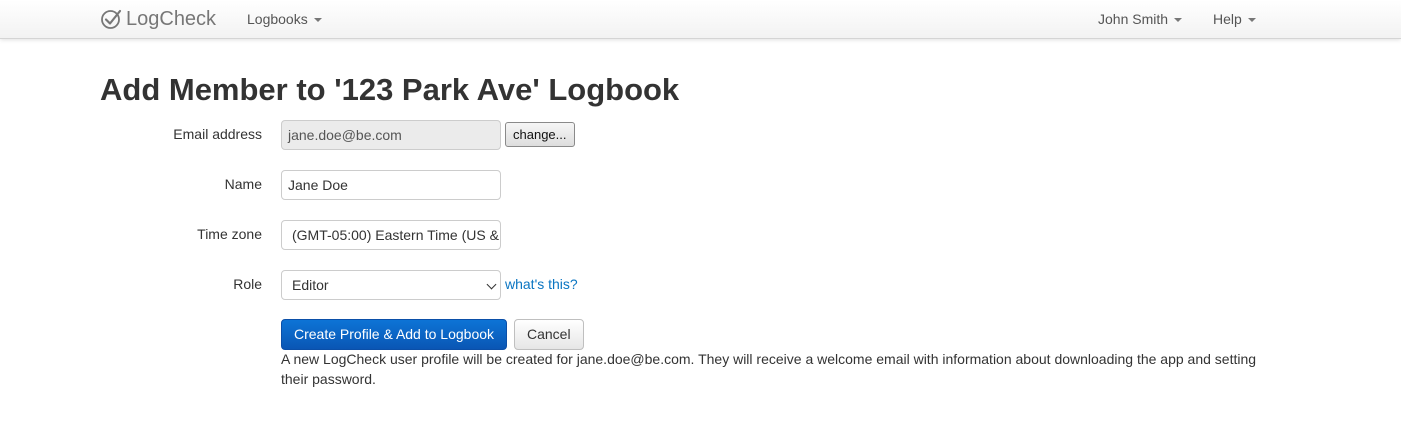  I want to click on email-field: jane.doe@be.com, so click(391, 135).